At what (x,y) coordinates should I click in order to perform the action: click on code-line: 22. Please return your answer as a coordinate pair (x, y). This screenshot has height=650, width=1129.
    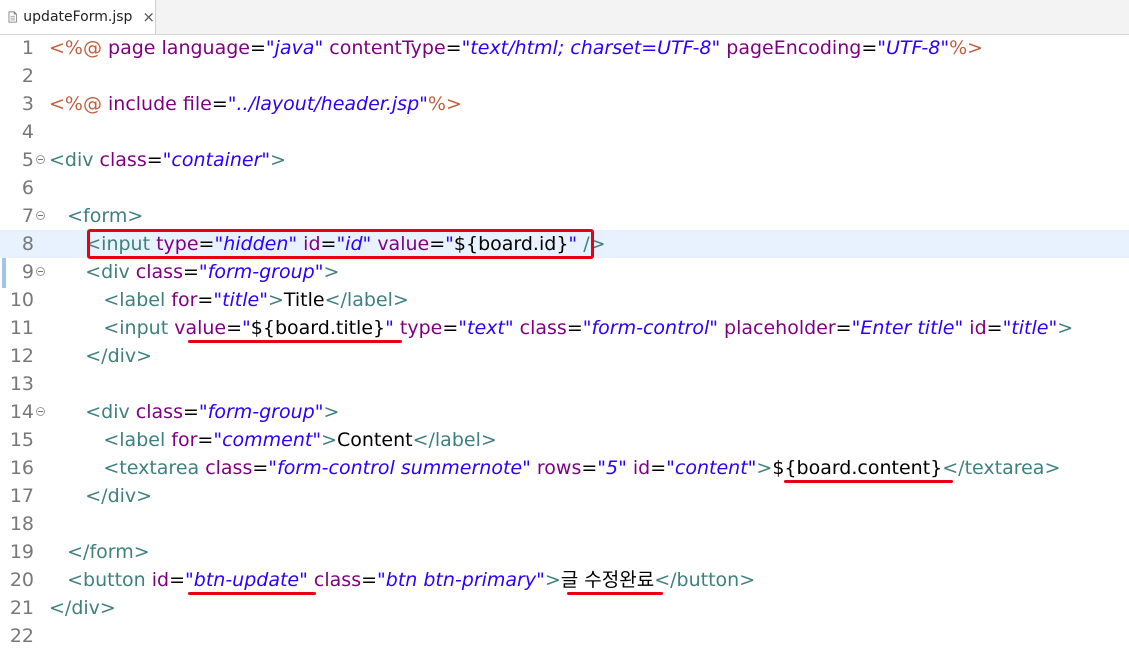
    Looking at the image, I should click on (564, 636).